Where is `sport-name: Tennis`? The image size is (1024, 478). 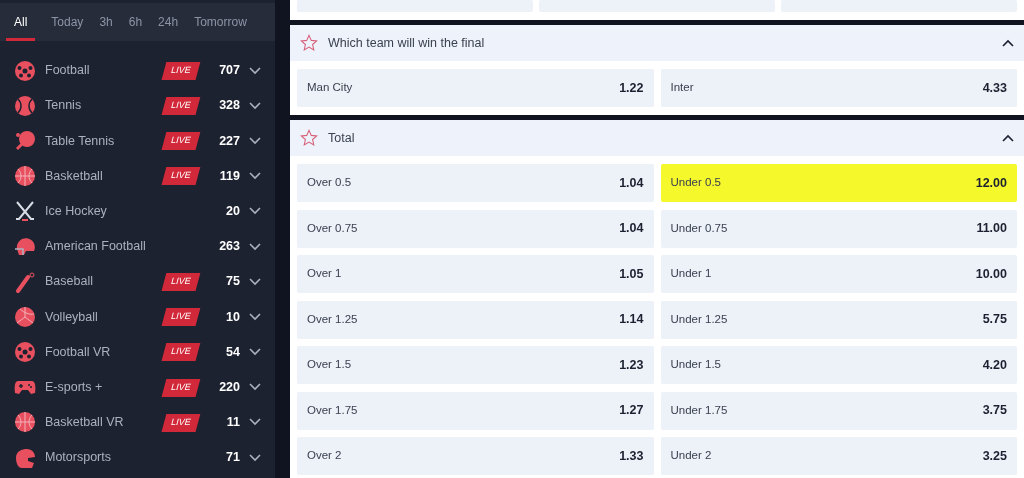
sport-name: Tennis is located at coordinates (64, 106).